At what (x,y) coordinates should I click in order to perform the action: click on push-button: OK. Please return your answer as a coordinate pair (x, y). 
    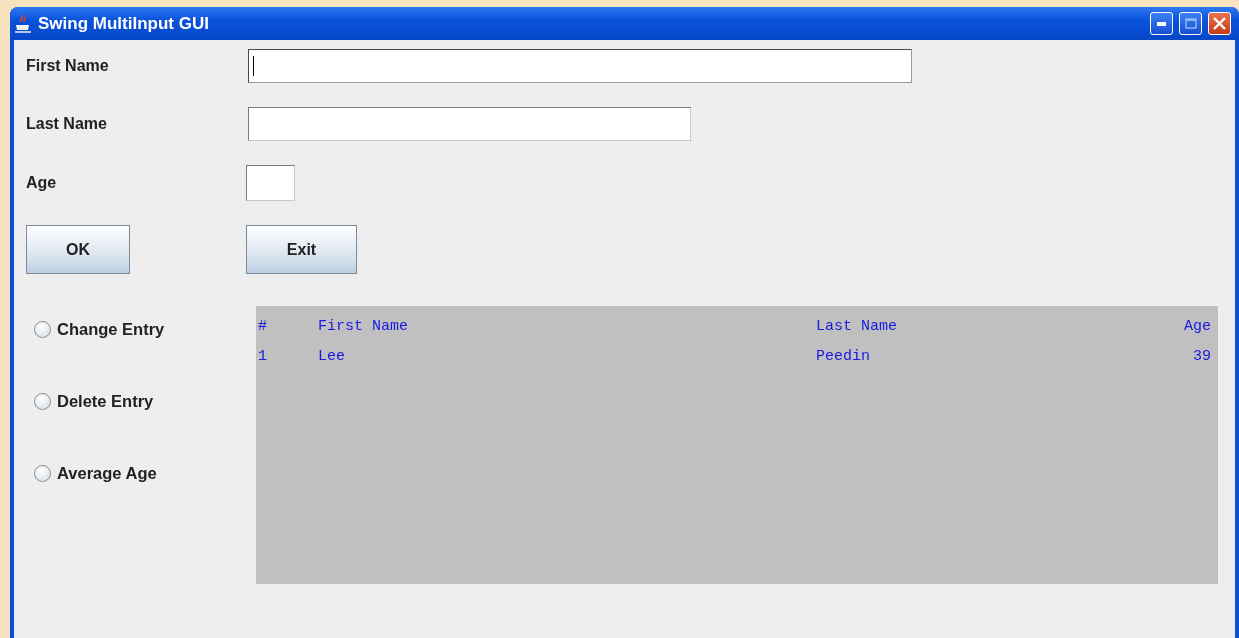
    Looking at the image, I should click on (78, 249).